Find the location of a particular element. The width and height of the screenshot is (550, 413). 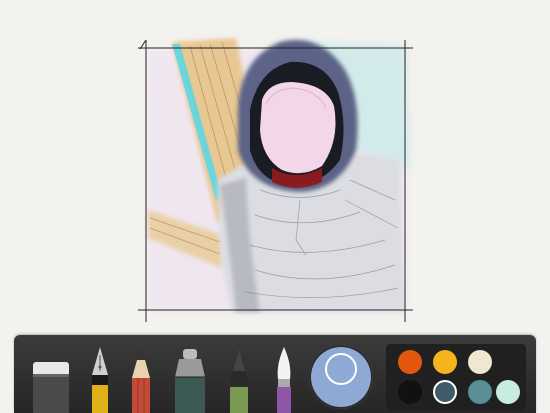

pencil-icon is located at coordinates (141, 380).